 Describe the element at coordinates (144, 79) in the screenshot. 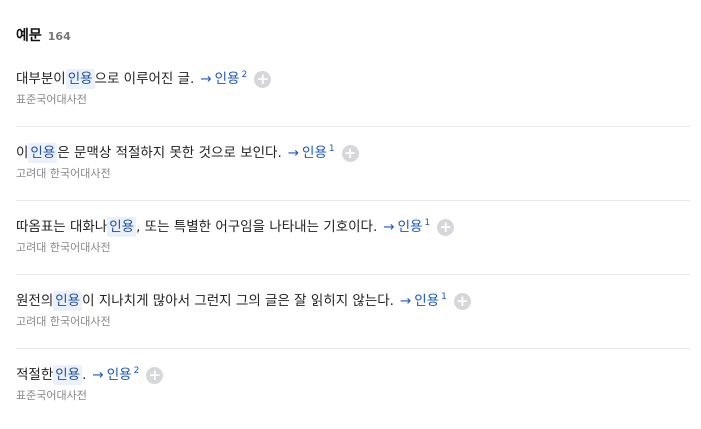

I see `sentence-text-post: 으로 이루어진 글.` at that location.